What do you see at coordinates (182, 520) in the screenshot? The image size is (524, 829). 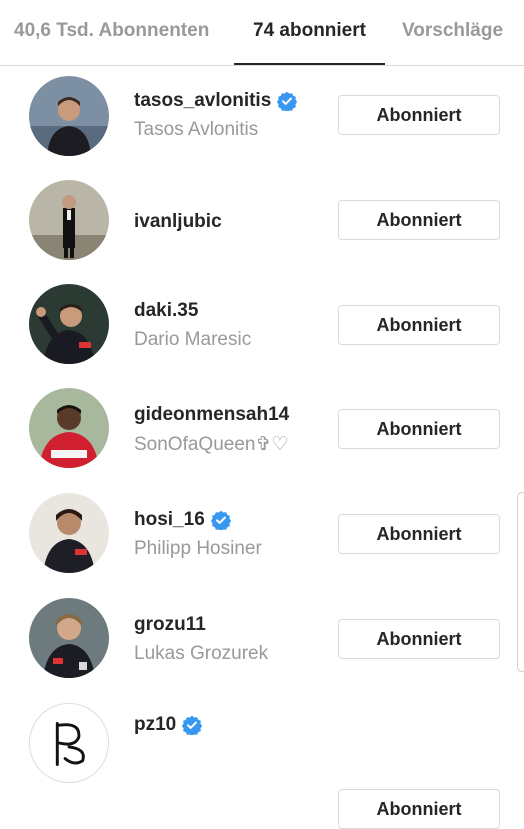 I see `username: hosi_16` at bounding box center [182, 520].